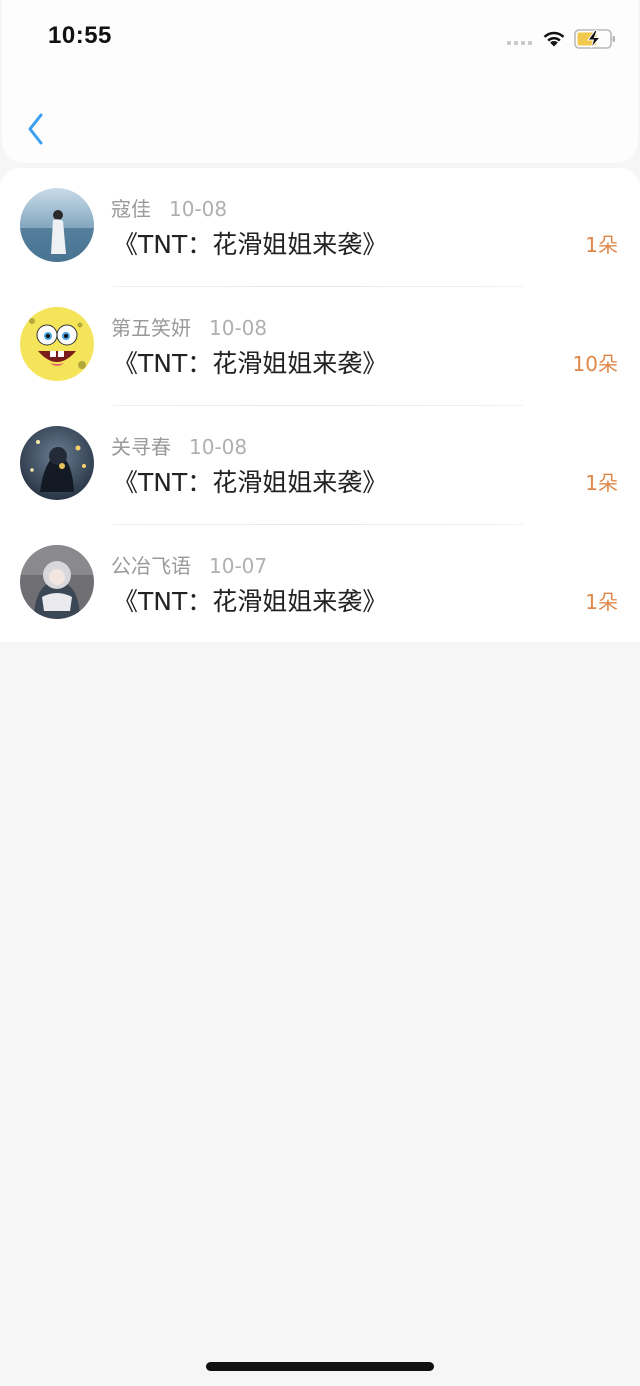 The width and height of the screenshot is (640, 1386). I want to click on user-name: 寇佳, so click(131, 209).